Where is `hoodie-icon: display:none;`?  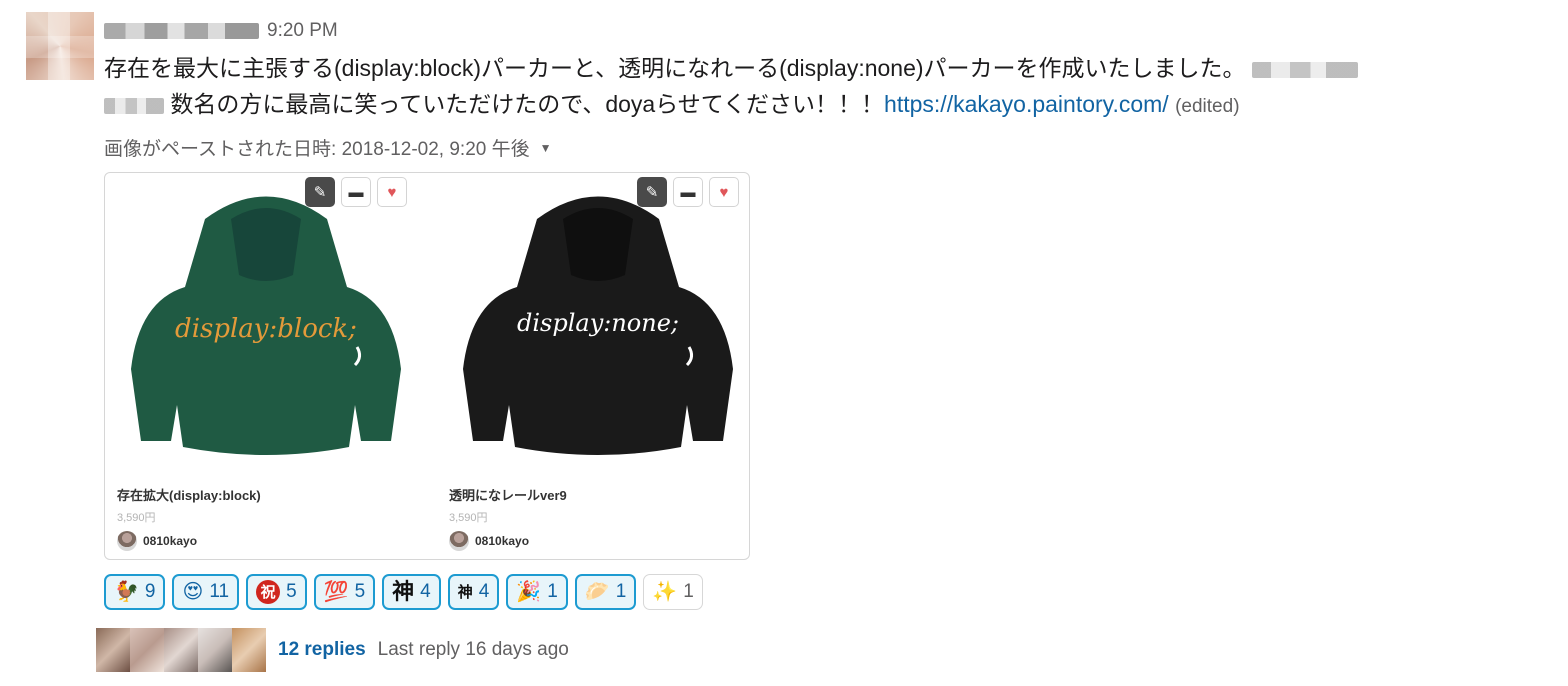
hoodie-icon: display:none; is located at coordinates (598, 325).